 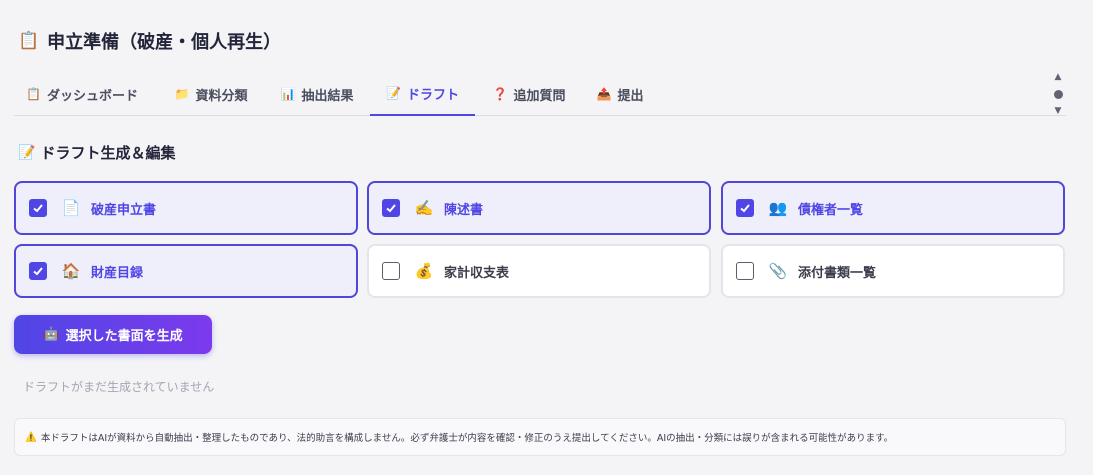 What do you see at coordinates (182, 94) in the screenshot?
I see `folder-icon: 📁` at bounding box center [182, 94].